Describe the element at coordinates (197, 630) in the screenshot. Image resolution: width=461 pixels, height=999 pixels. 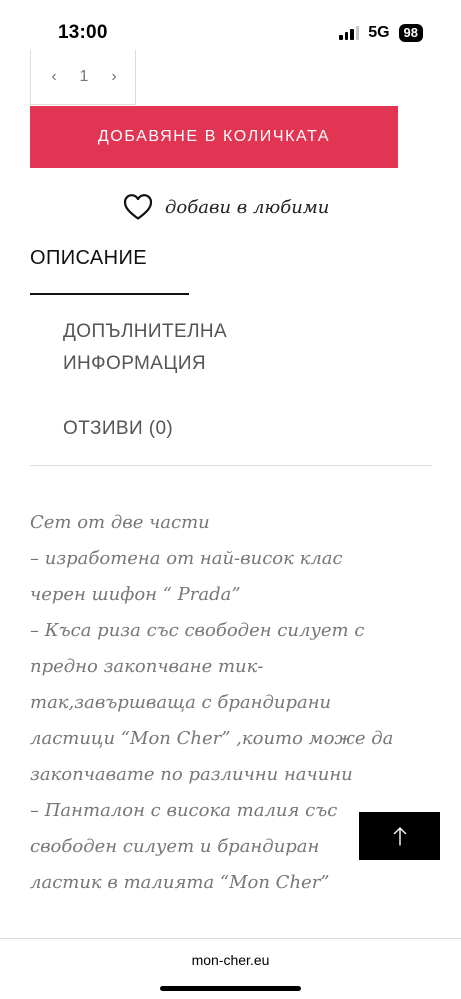
I see `description-line: – Къса риза със свободен силует с` at that location.